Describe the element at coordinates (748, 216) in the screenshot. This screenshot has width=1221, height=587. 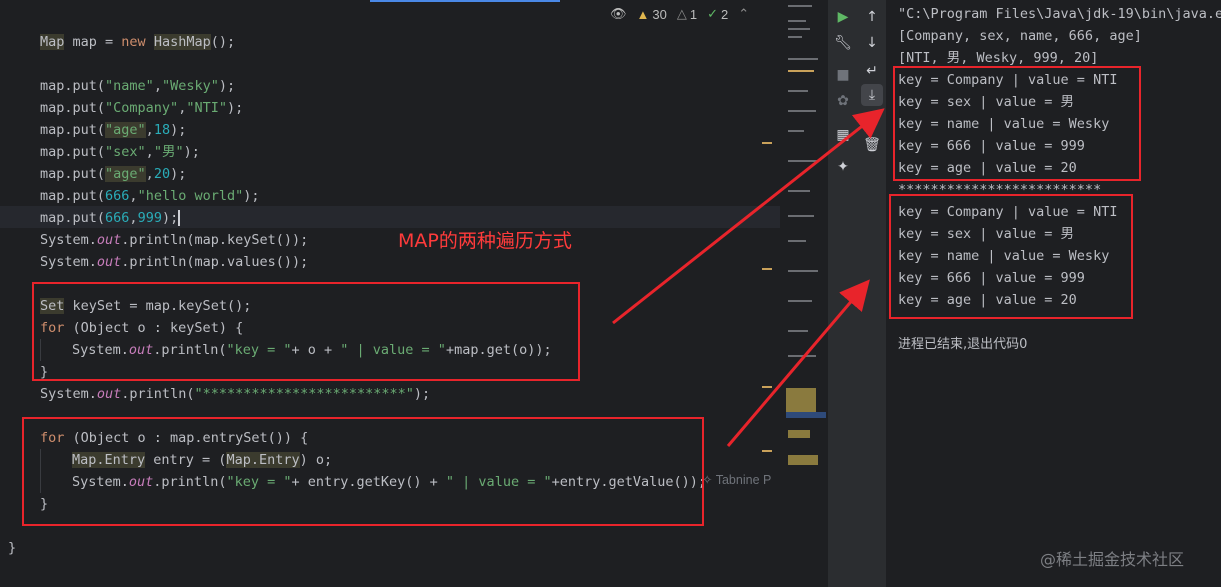
I see `arrow-to-output1` at that location.